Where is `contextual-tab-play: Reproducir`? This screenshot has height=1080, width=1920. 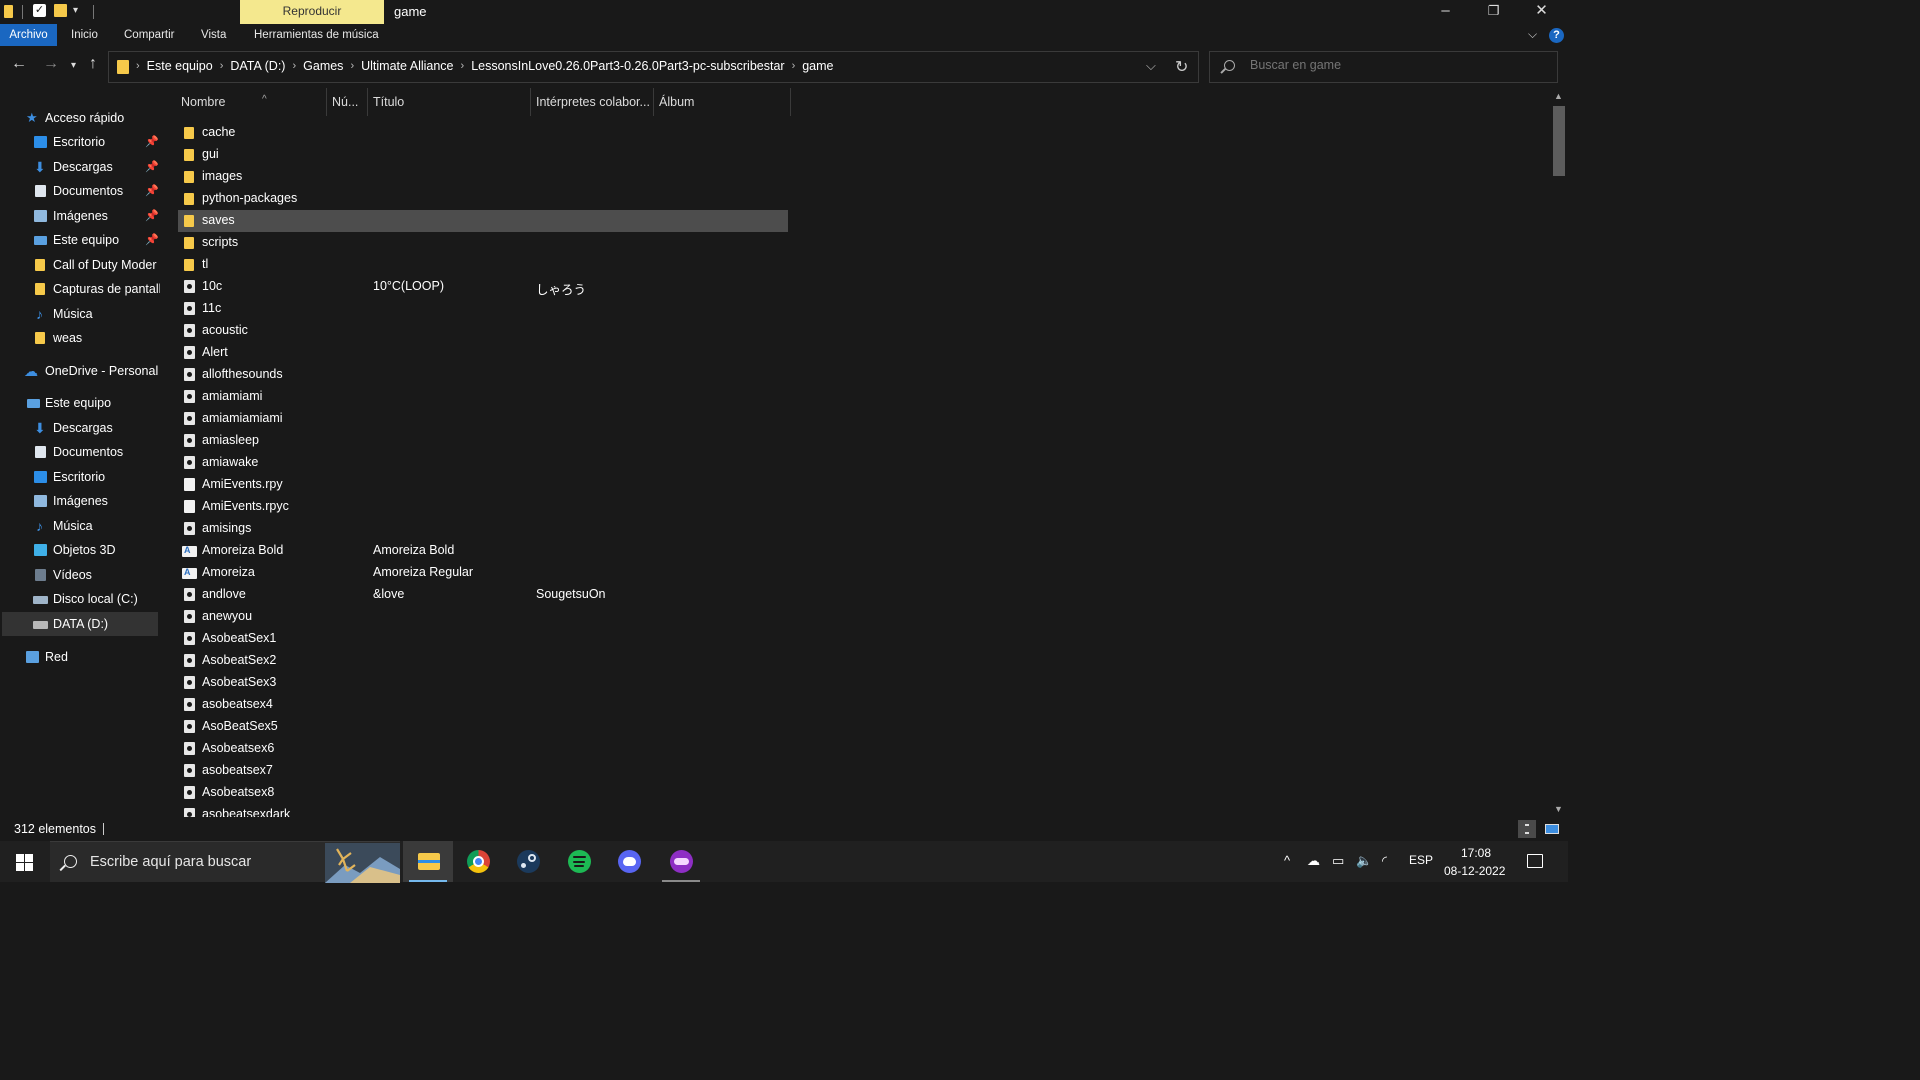 contextual-tab-play: Reproducir is located at coordinates (312, 12).